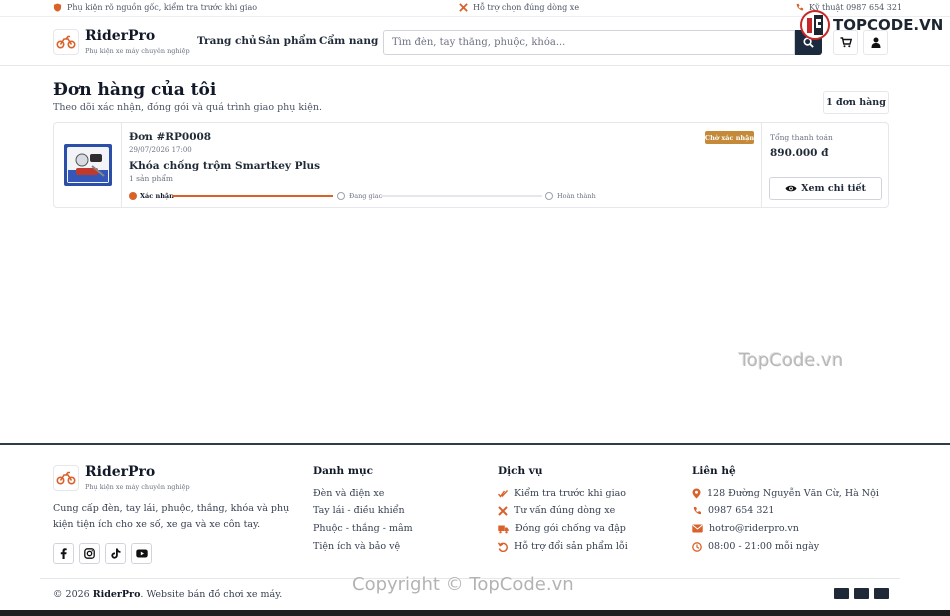  I want to click on topcode-logo-watermark: TOPCODE.VN, so click(875, 25).